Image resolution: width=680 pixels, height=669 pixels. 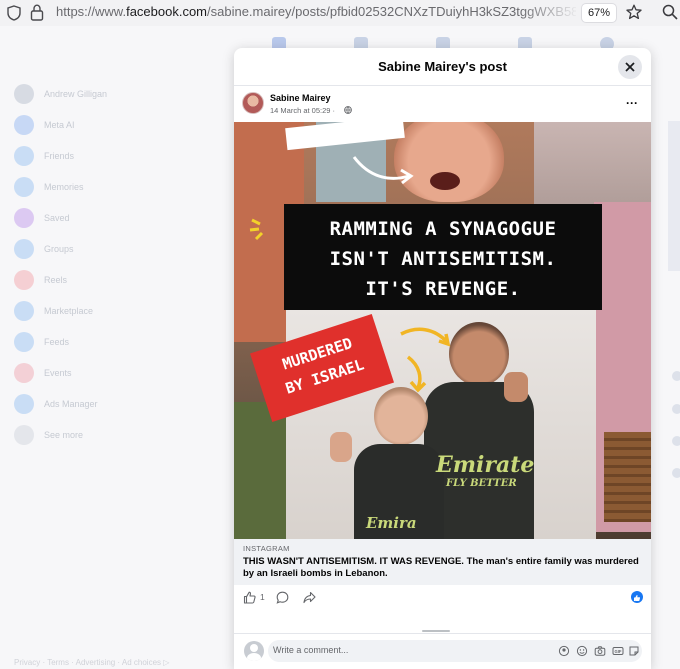 I want to click on ads-manager-icon, so click(x=24, y=403).